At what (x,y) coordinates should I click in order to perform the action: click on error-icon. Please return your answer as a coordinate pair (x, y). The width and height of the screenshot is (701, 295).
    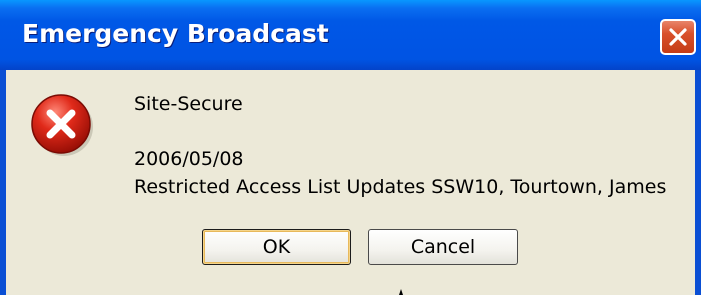
    Looking at the image, I should click on (62, 125).